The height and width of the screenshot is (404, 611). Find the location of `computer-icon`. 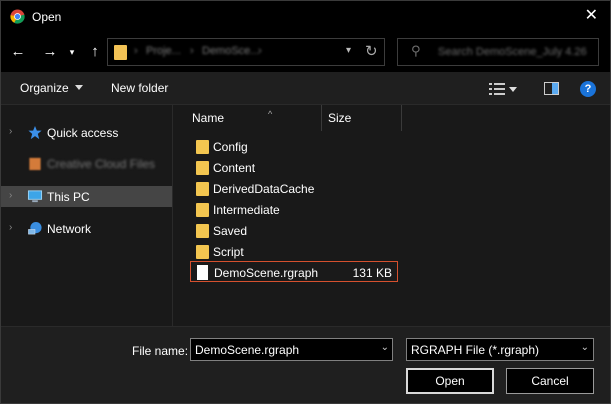

computer-icon is located at coordinates (35, 196).